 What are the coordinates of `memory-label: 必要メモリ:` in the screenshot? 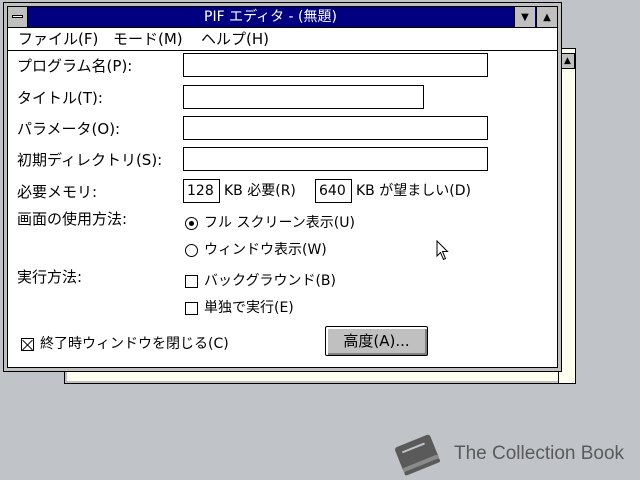 It's located at (57, 192).